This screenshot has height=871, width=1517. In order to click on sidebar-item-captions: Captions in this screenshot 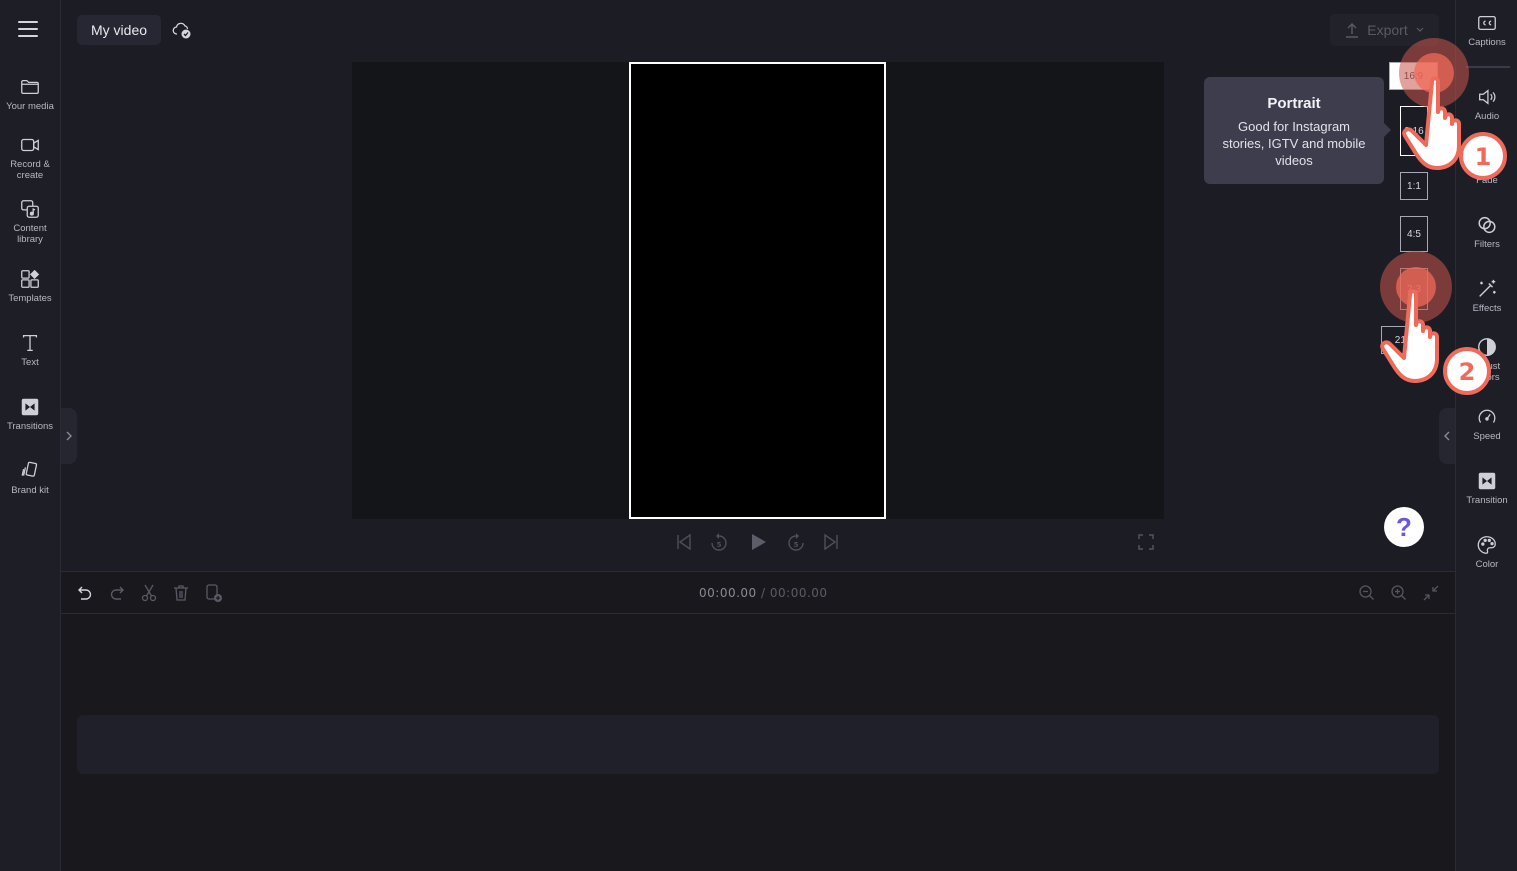, I will do `click(1486, 30)`.